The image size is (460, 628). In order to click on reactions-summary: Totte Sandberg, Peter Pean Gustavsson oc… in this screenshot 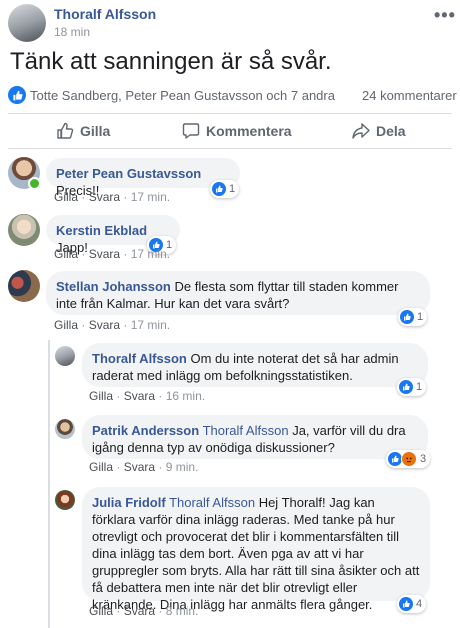, I will do `click(182, 95)`.